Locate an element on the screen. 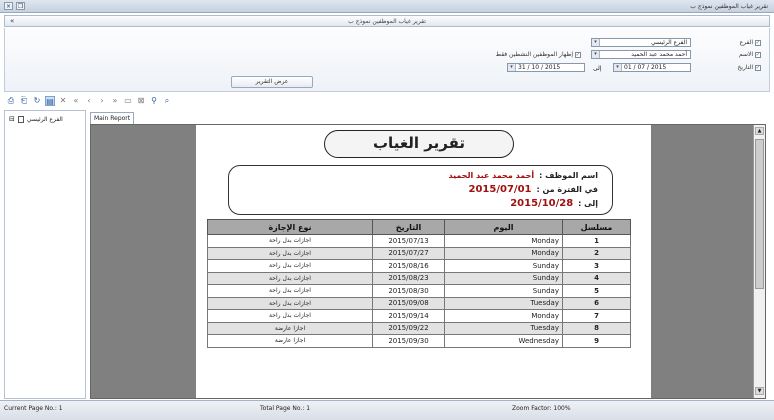 The height and width of the screenshot is (420, 774). name-filter: ✓ الاسم is located at coordinates (750, 54).